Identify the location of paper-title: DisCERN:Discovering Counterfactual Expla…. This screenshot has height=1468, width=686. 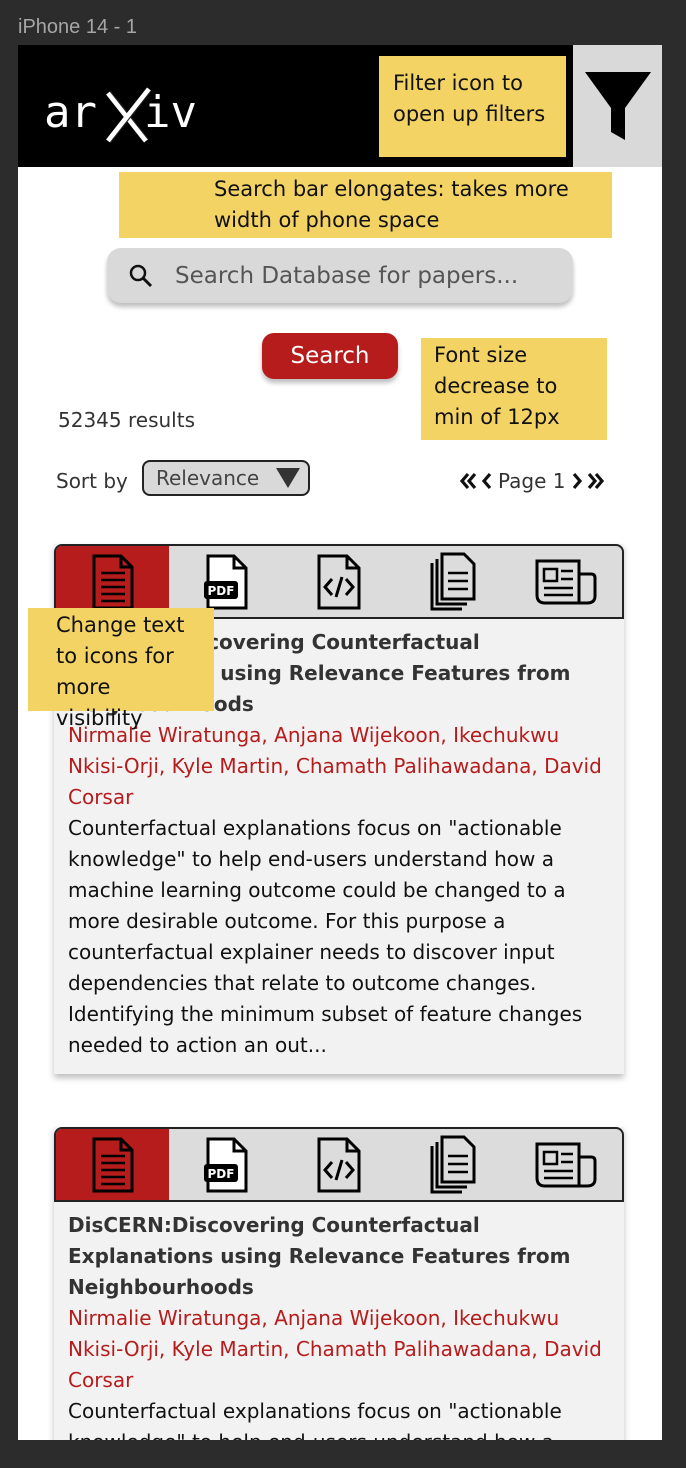
(339, 1256).